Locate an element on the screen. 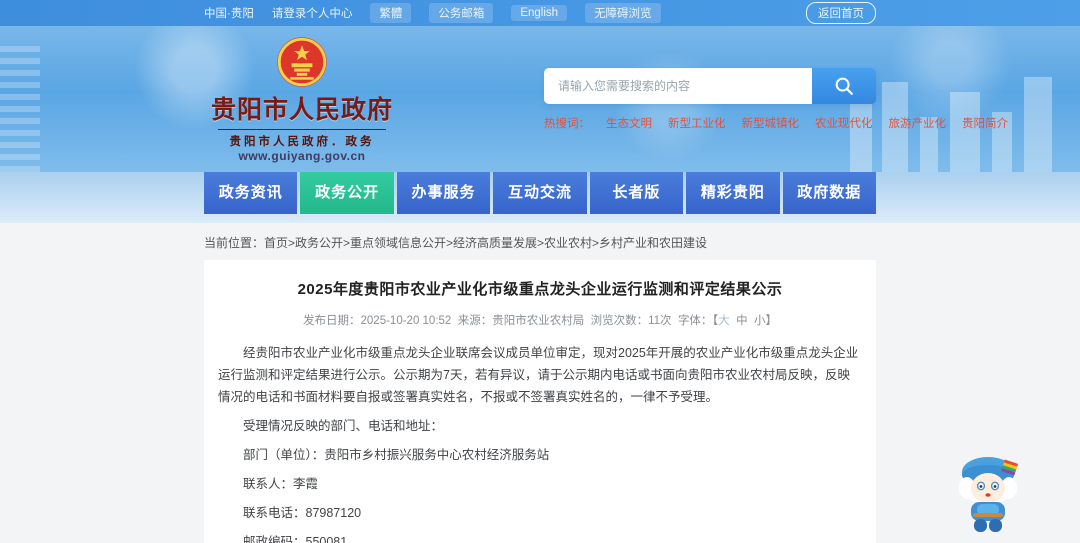 This screenshot has width=1080, height=543. main-navigation: 政务资讯 政务公开 办事服务 互动交流 长者版 精彩贵阳 政府数据 is located at coordinates (540, 197).